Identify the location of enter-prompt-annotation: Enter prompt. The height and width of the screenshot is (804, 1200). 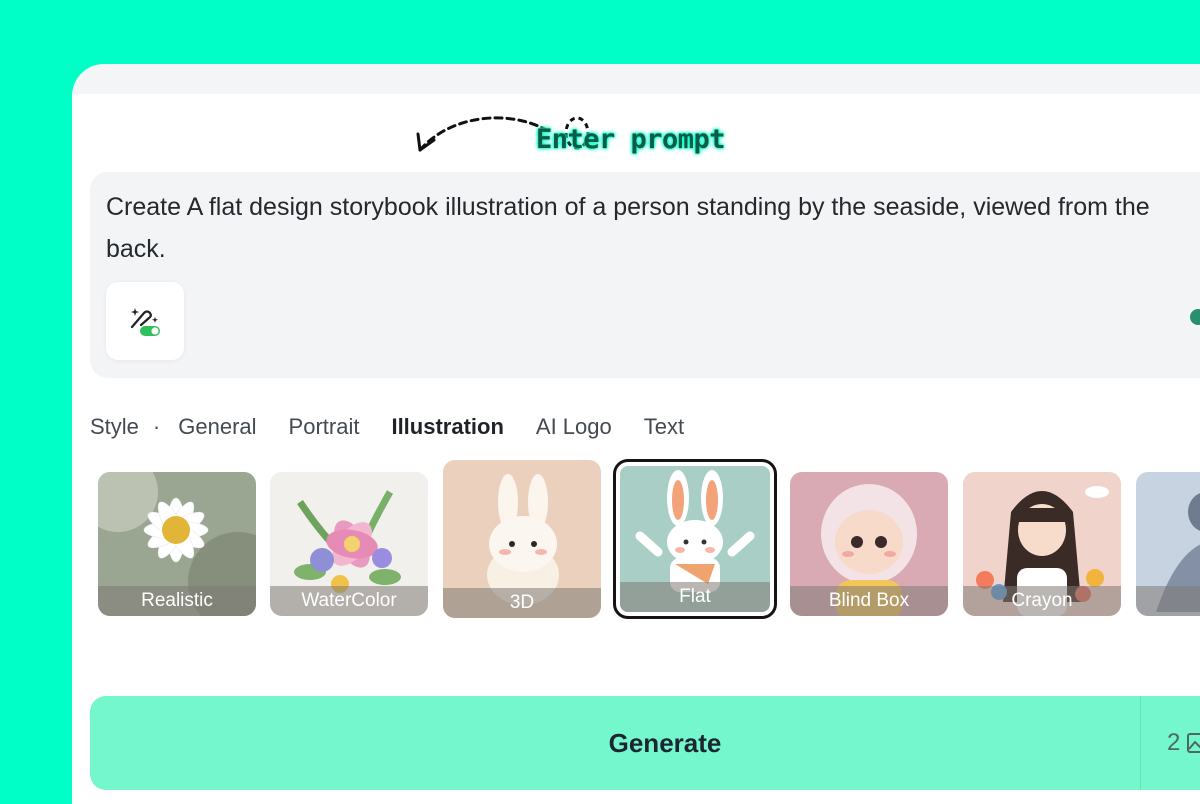
(570, 145).